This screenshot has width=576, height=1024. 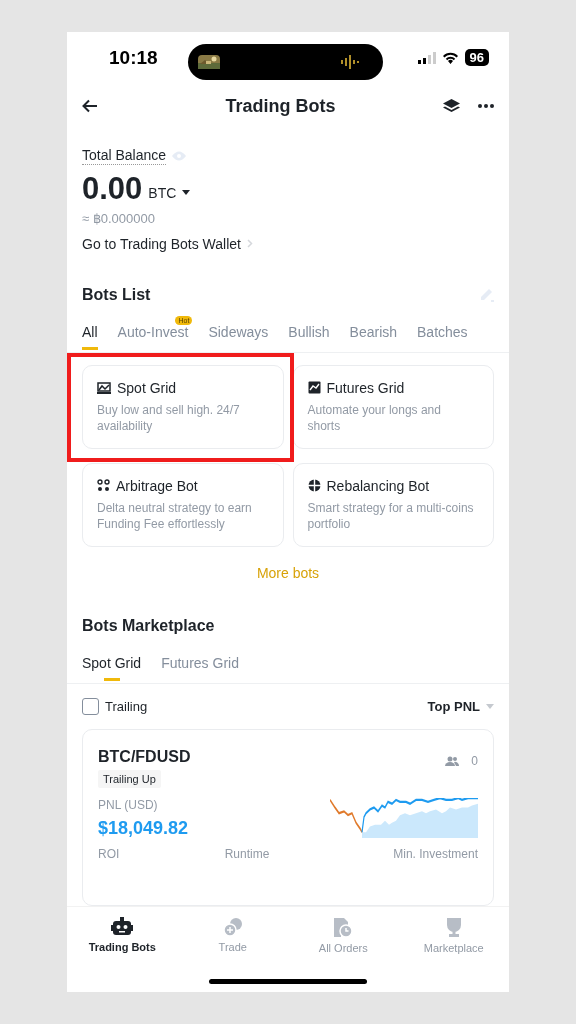 I want to click on bot-description: Buy low and sell high. 24/7 availability, so click(x=169, y=417).